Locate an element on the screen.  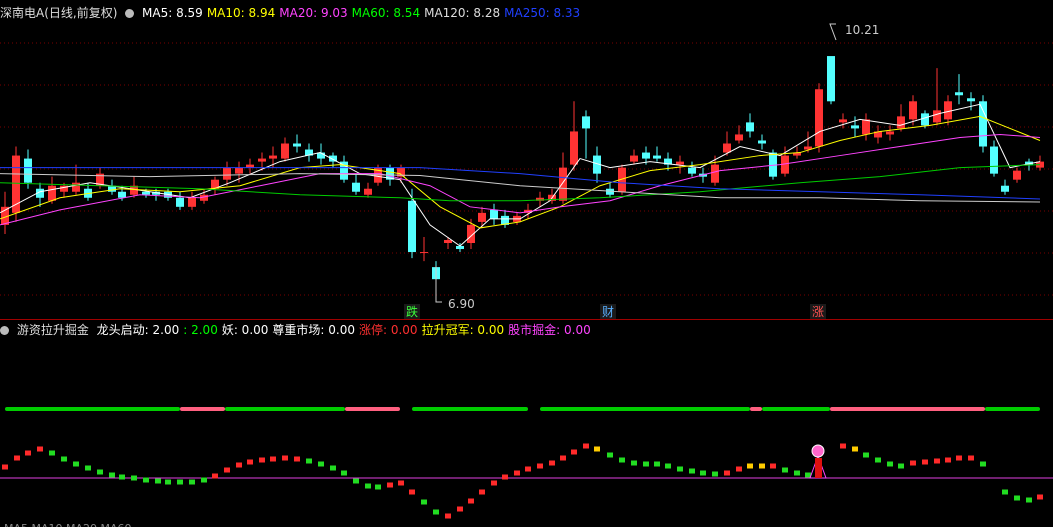
event-marker: 涨 is located at coordinates (818, 311).